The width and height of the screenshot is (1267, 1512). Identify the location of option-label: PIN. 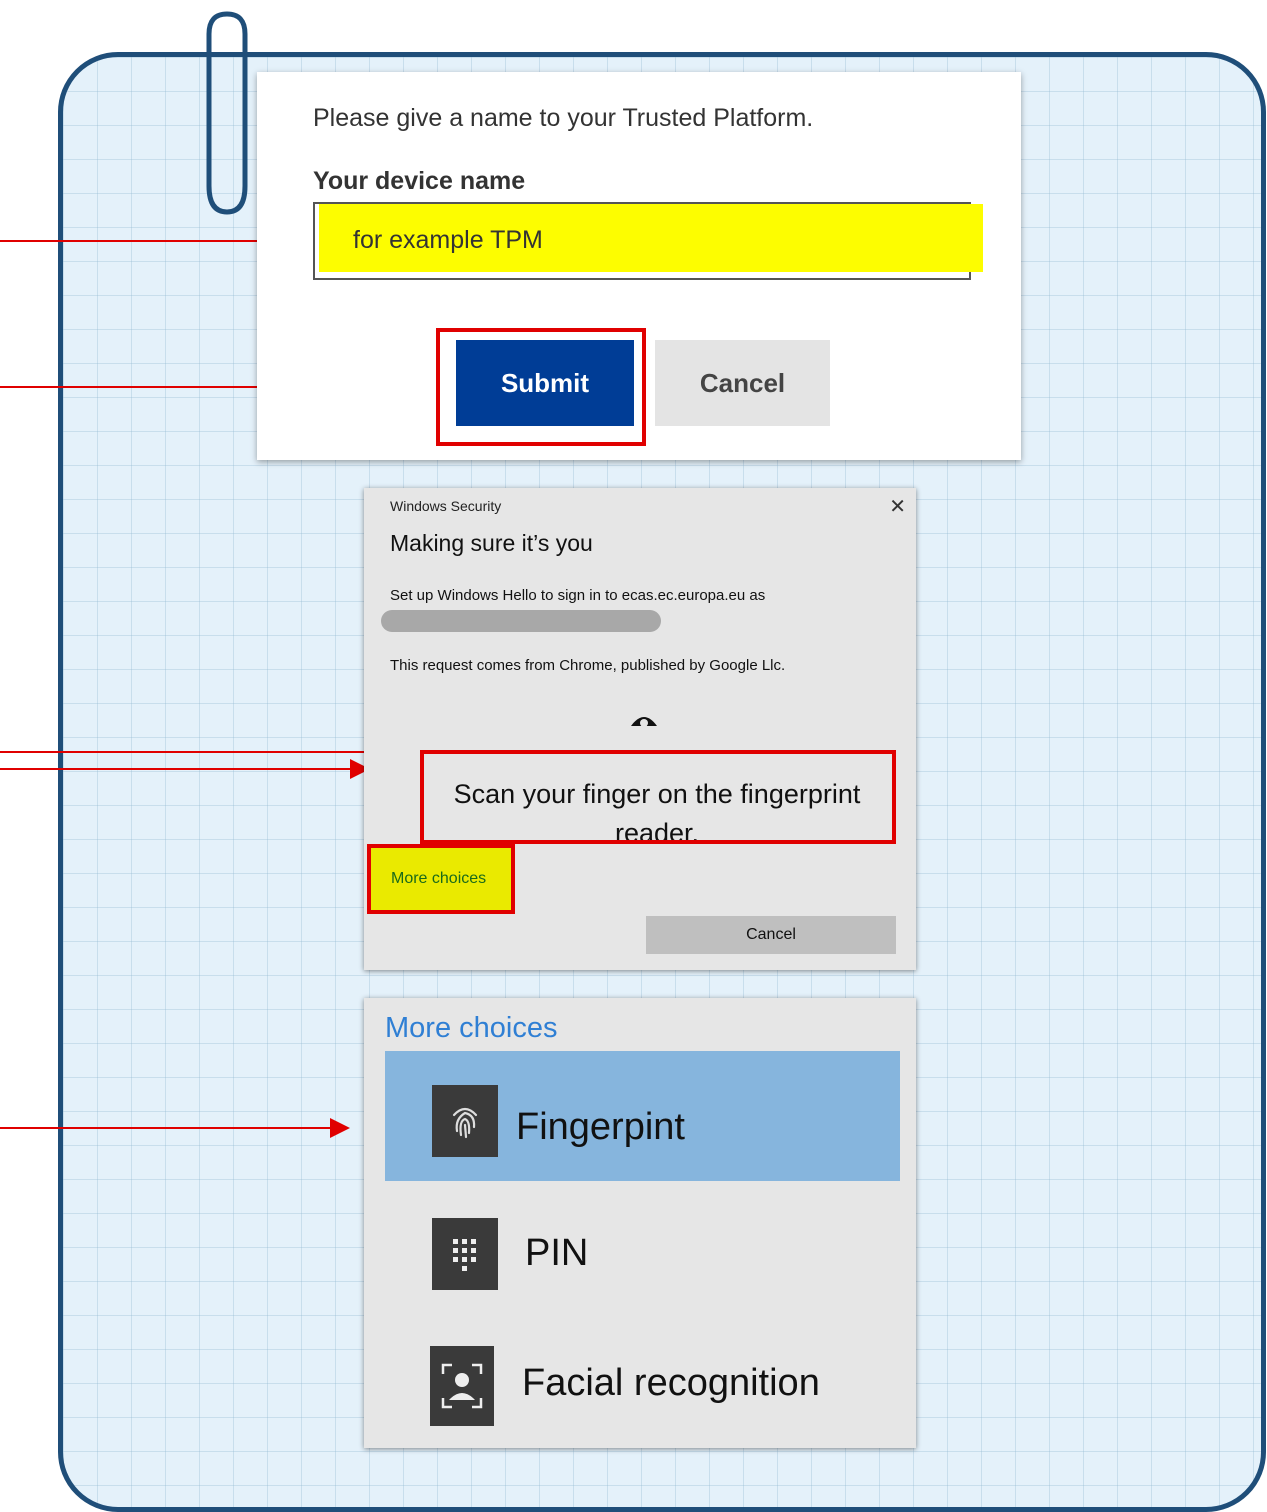
(557, 1253).